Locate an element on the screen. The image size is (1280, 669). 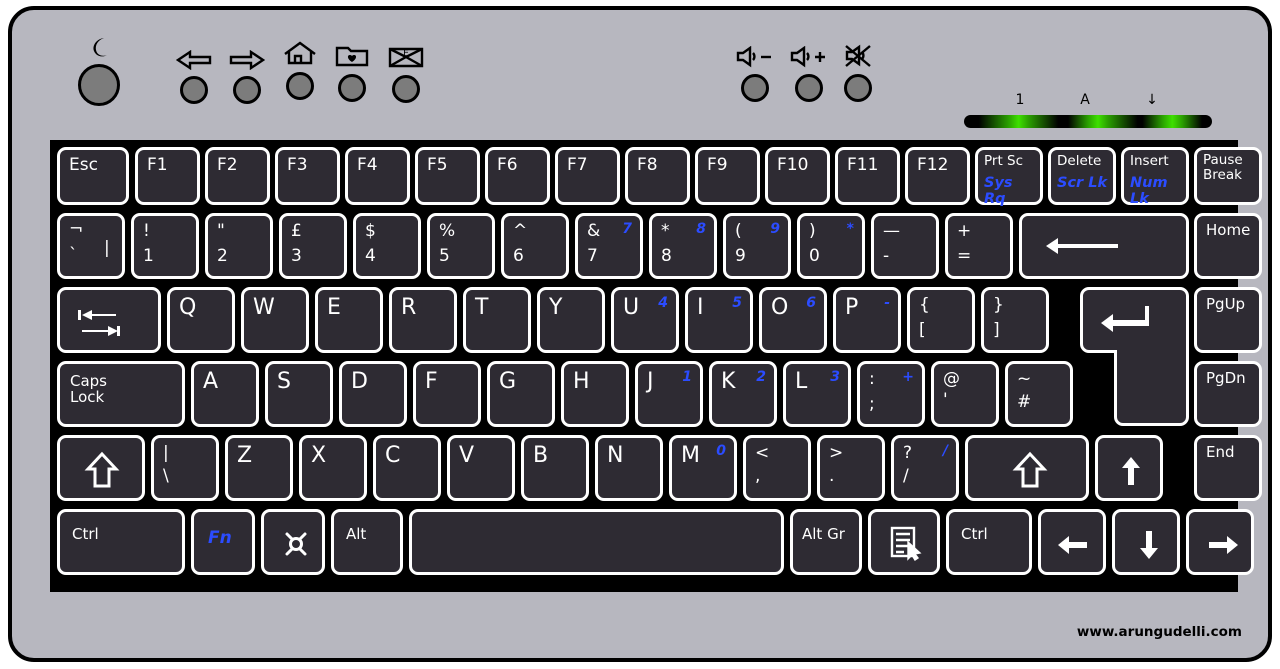
key-l: L3 is located at coordinates (817, 394).